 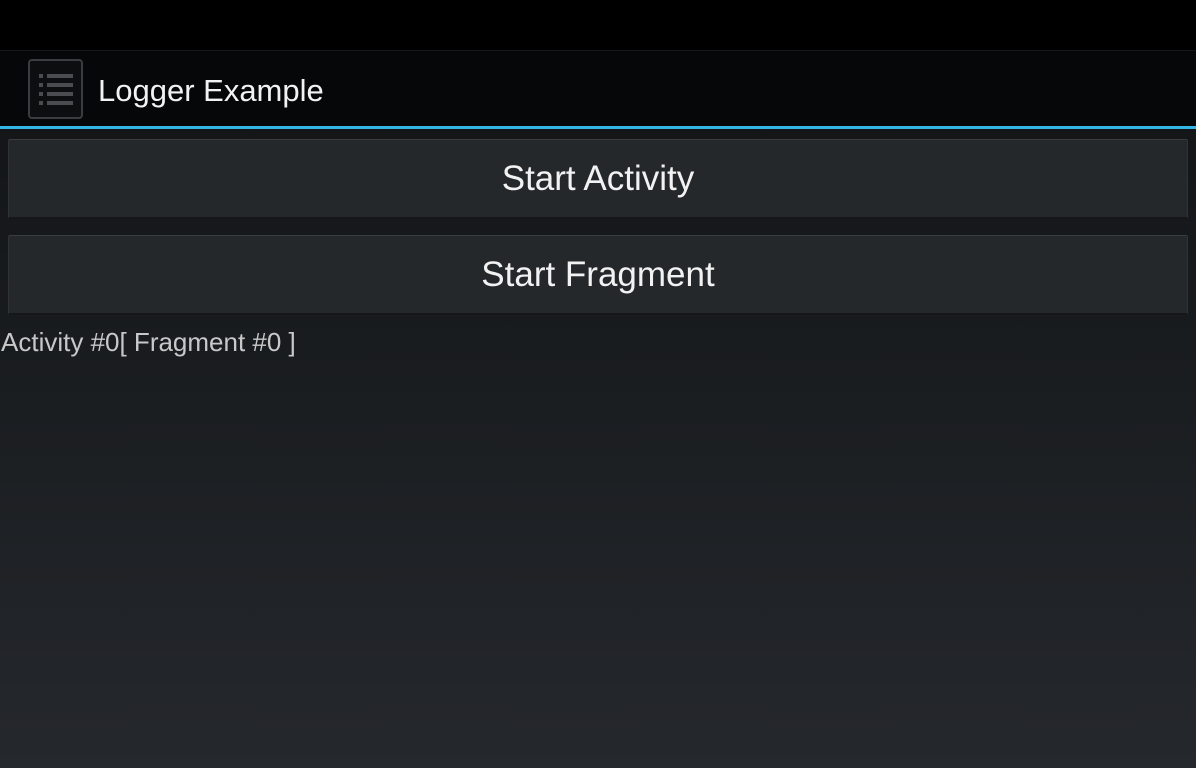 I want to click on list-icon, so click(x=55, y=89).